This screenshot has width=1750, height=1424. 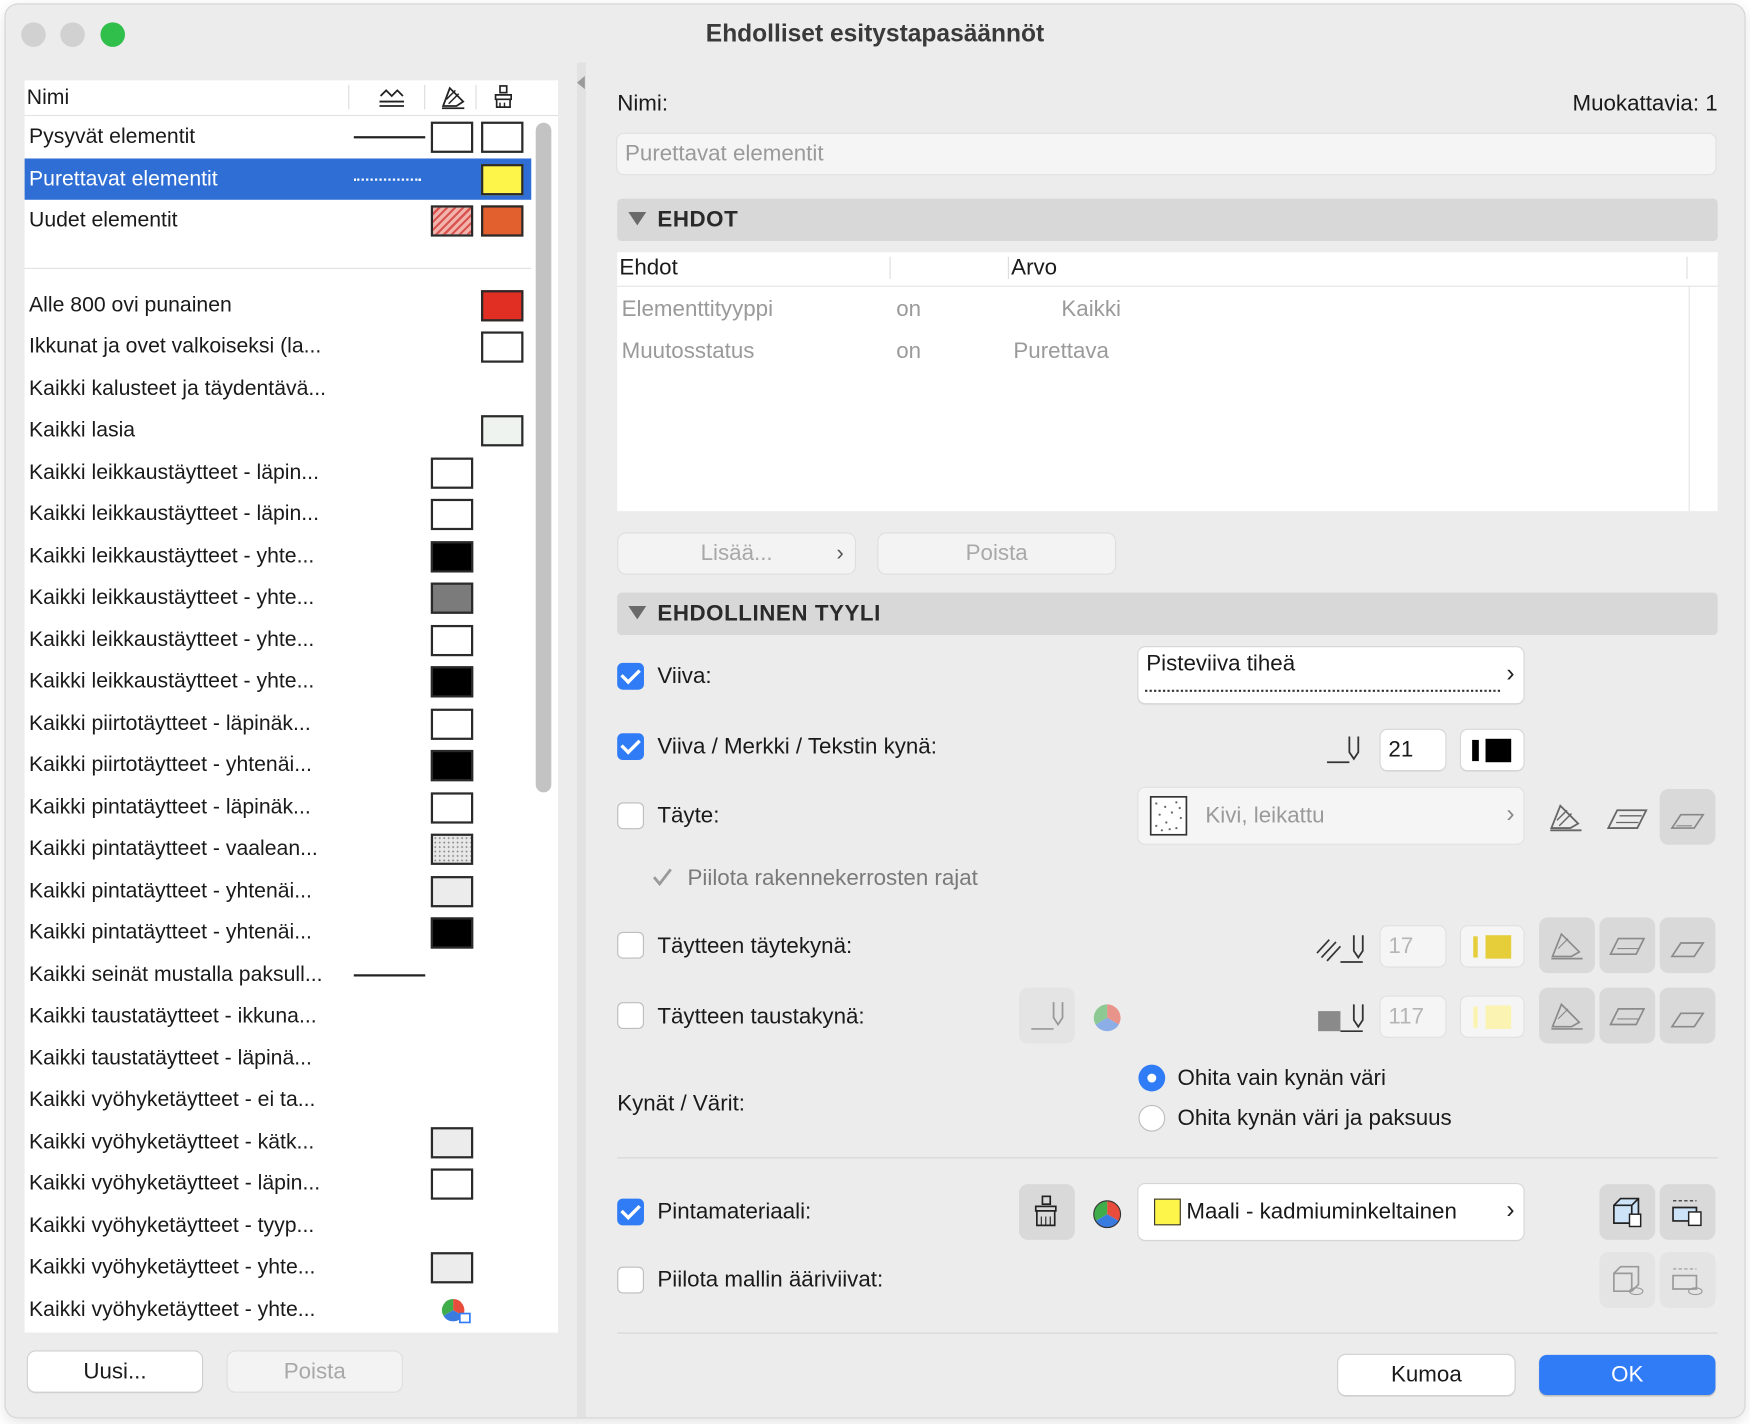 What do you see at coordinates (82, 430) in the screenshot?
I see `list-item-label: Kaikki lasia` at bounding box center [82, 430].